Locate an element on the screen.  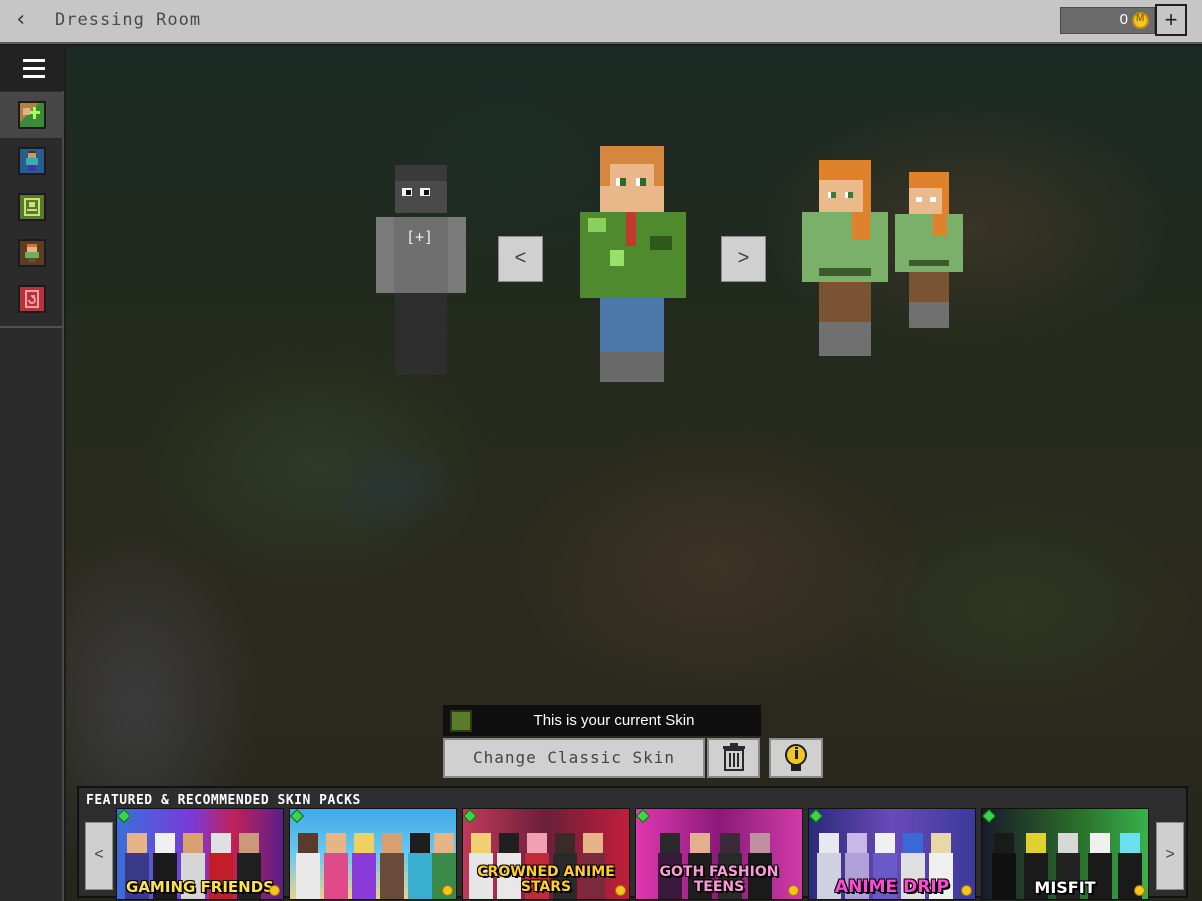
current-skin-banner: This is your current Skin is located at coordinates (602, 720).